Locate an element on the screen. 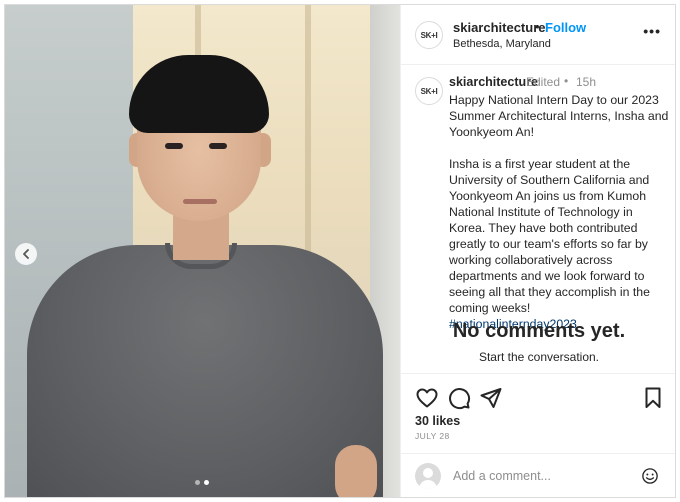  post-timestamp: 15h is located at coordinates (586, 82).